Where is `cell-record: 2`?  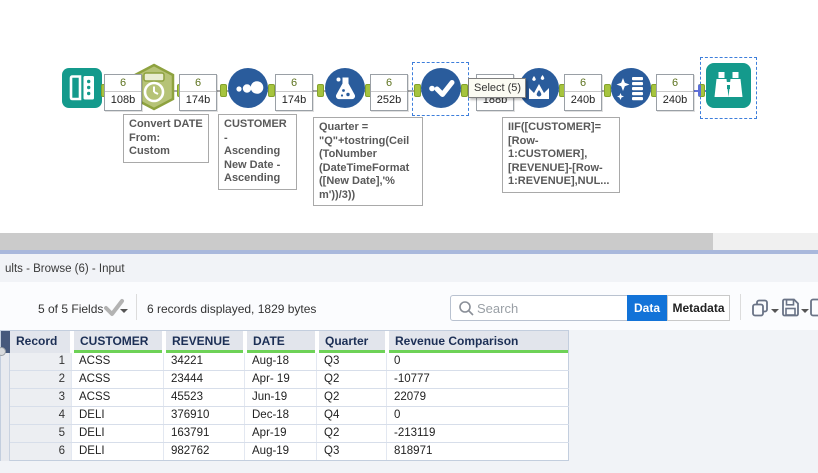
cell-record: 2 is located at coordinates (41, 379).